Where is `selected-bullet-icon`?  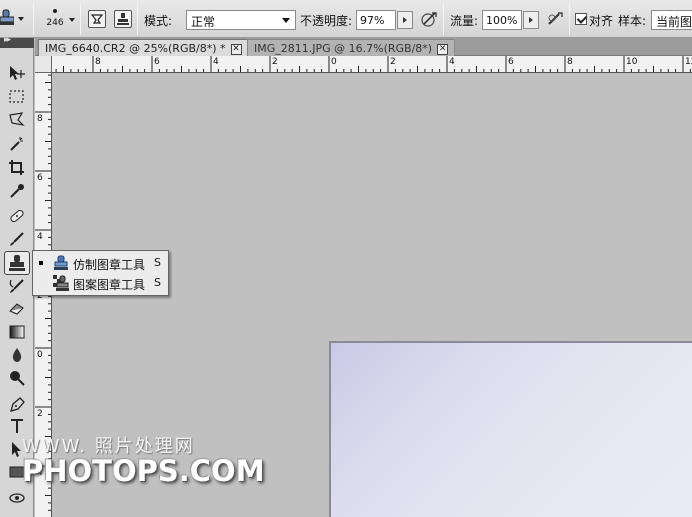 selected-bullet-icon is located at coordinates (41, 263).